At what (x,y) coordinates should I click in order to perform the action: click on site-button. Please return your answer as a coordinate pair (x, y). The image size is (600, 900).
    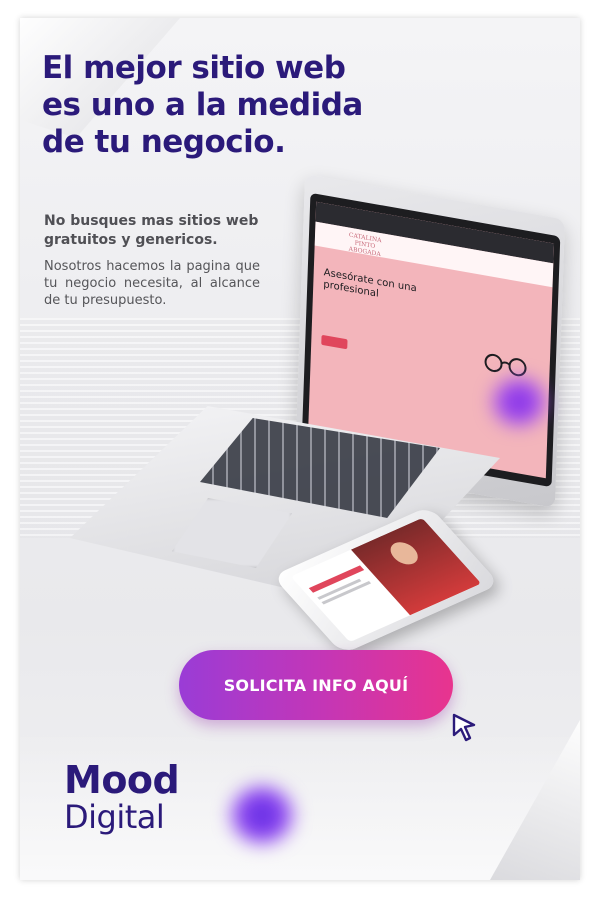
    Looking at the image, I should click on (334, 342).